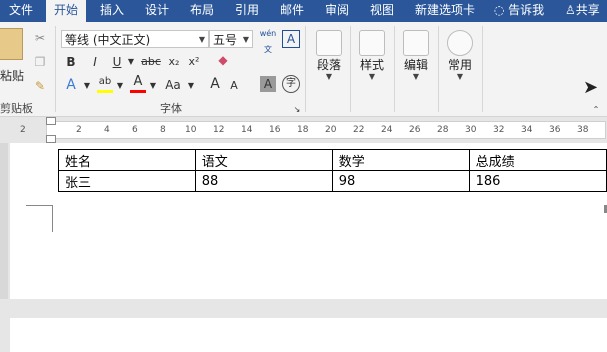 The image size is (607, 352). What do you see at coordinates (223, 60) in the screenshot?
I see `clear-formatting-icon: ◆` at bounding box center [223, 60].